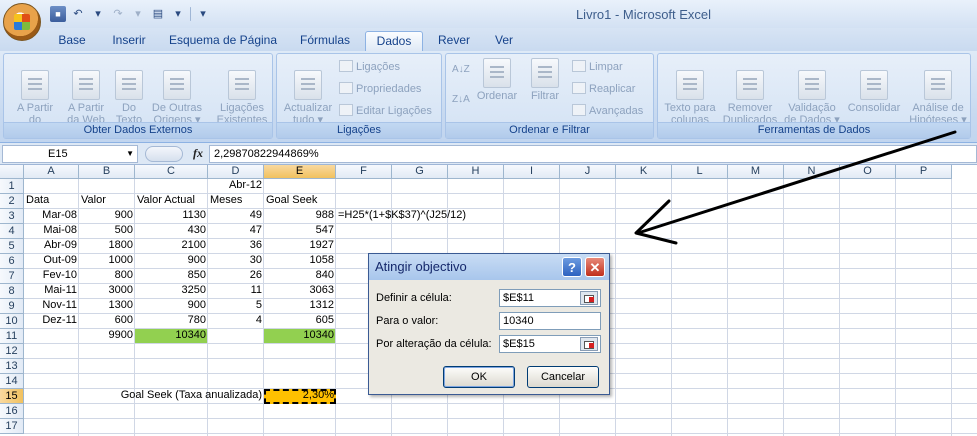 The image size is (977, 436). I want to click on cell-a6: Out-09, so click(51, 260).